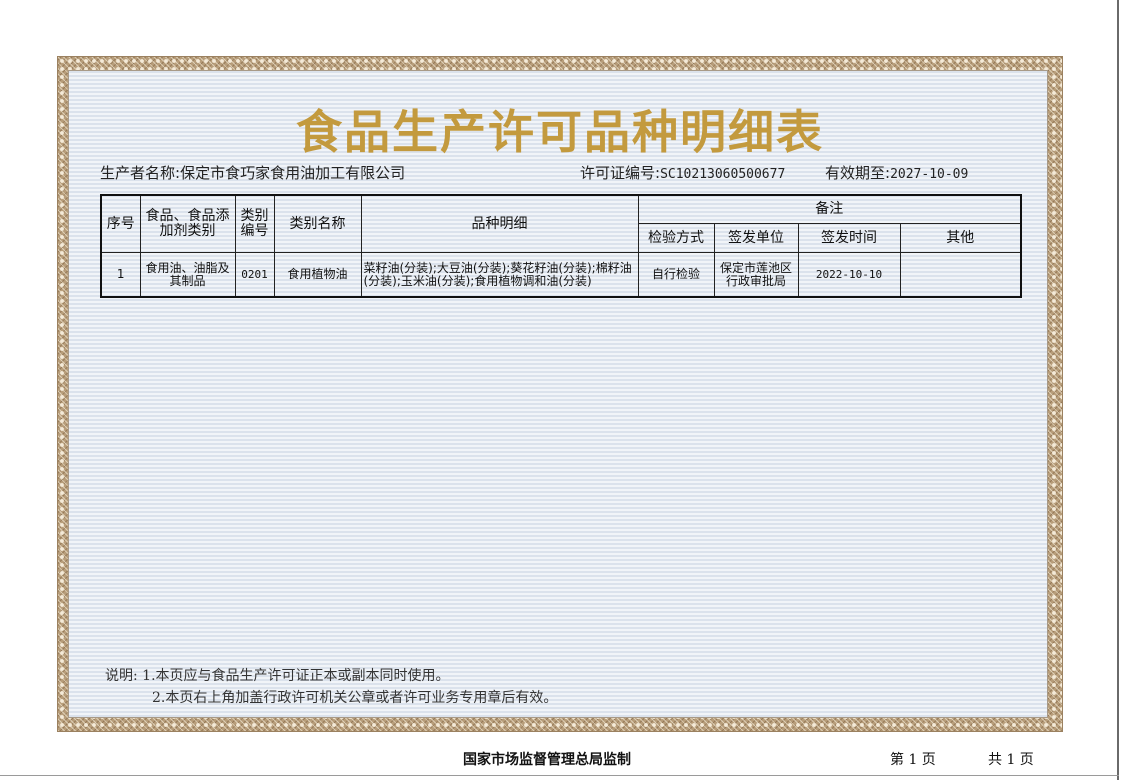 The image size is (1122, 780). What do you see at coordinates (1118, 390) in the screenshot?
I see `page-right-border` at bounding box center [1118, 390].